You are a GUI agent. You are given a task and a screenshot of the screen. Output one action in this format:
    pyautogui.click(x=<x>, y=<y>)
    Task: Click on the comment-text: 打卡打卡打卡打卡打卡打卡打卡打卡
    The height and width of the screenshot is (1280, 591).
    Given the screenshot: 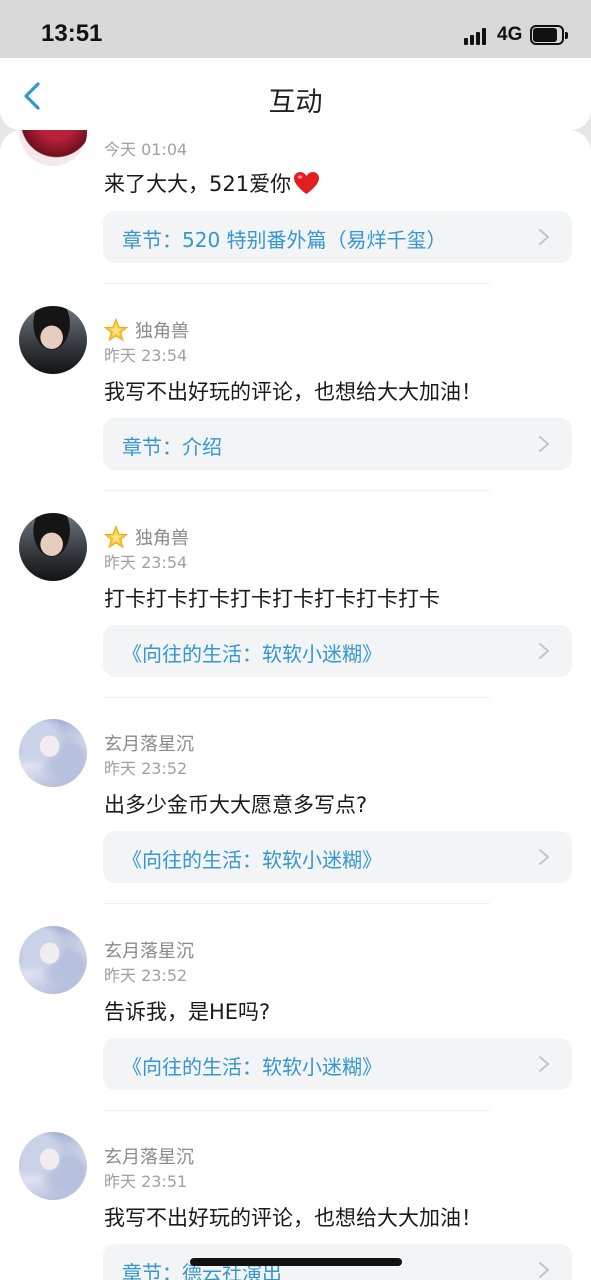 What is the action you would take?
    pyautogui.click(x=272, y=599)
    